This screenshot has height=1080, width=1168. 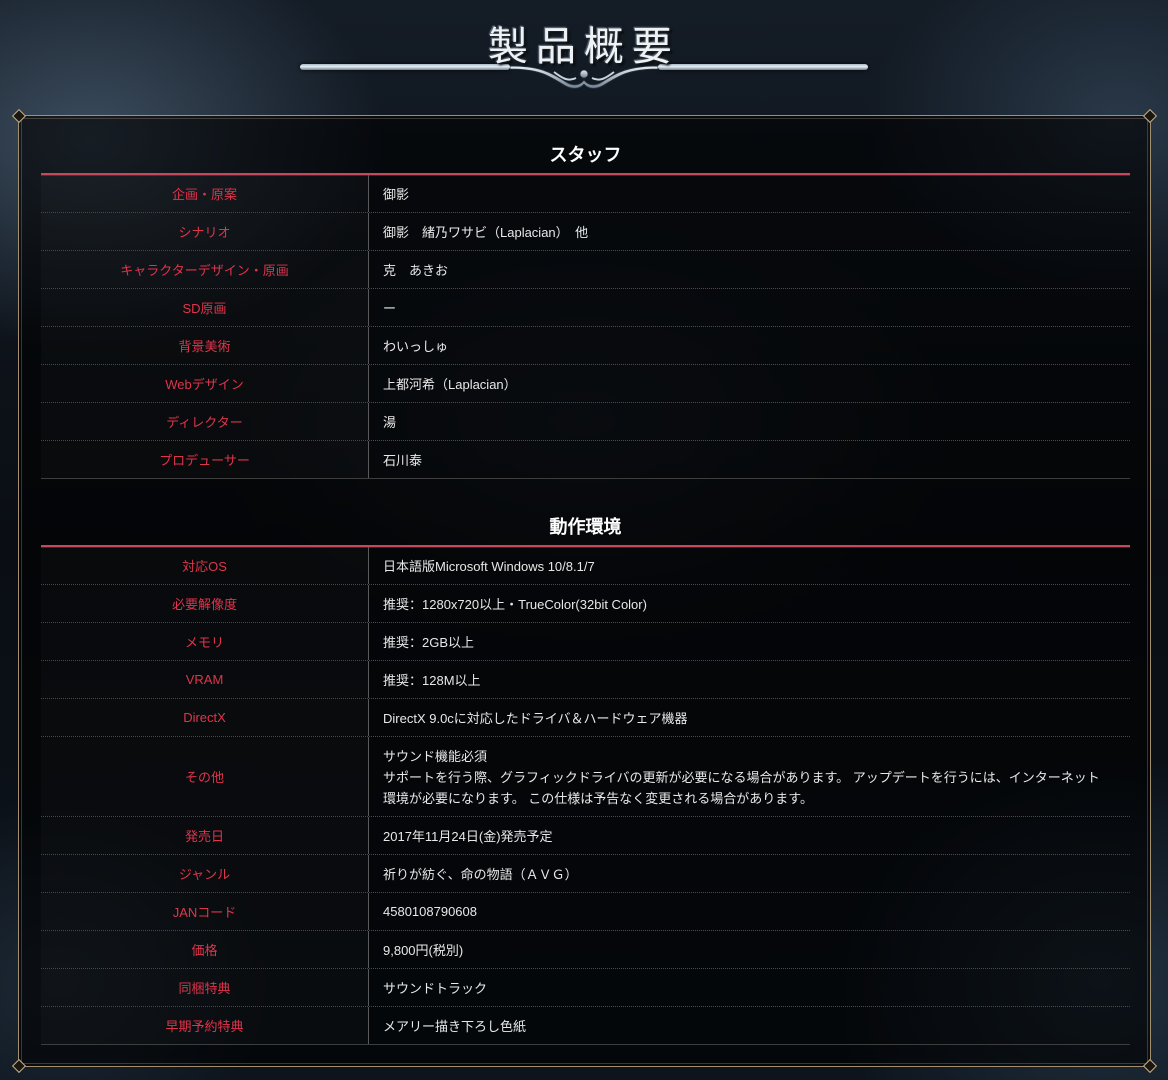 I want to click on other-line: 環境が必要になります。 この仕様は予告なく変更される場合があります。, so click(x=598, y=798).